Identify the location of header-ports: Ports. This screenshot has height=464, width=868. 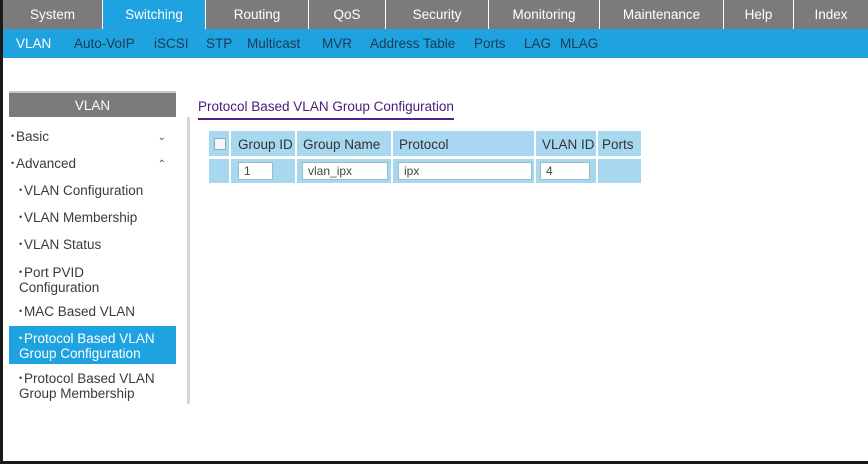
(619, 143).